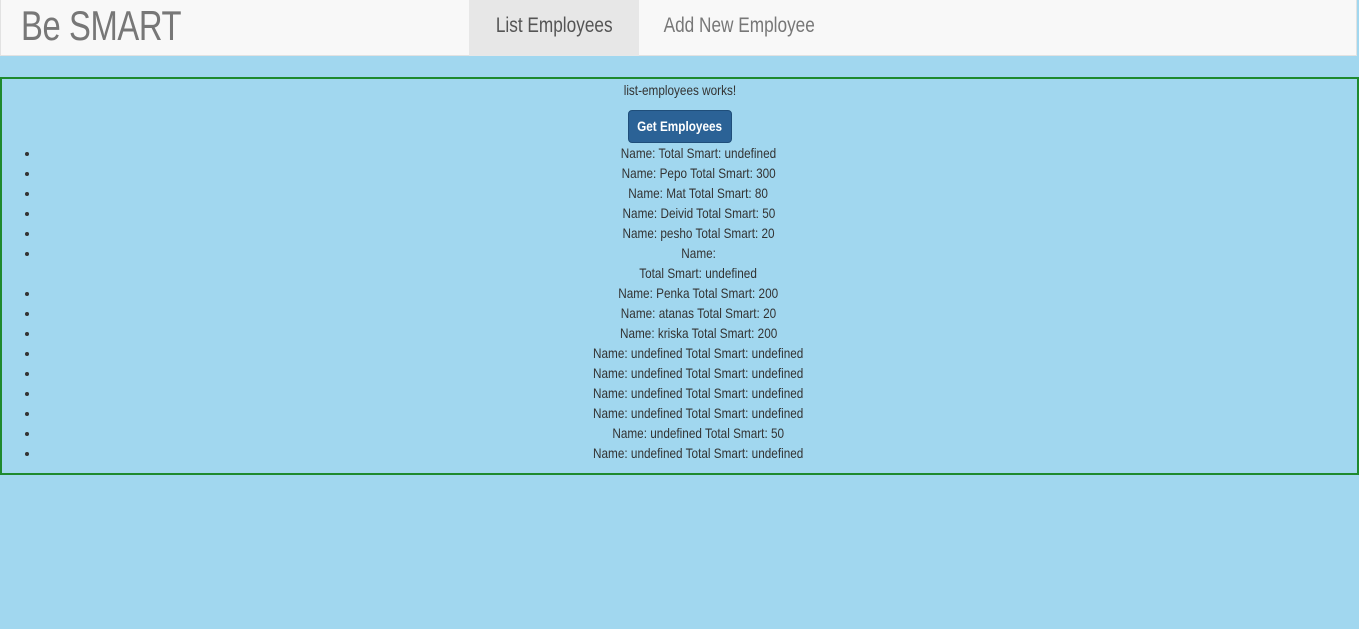 The width and height of the screenshot is (1359, 629). I want to click on employee-text: Name: atanas Total Smart: 20, so click(698, 313).